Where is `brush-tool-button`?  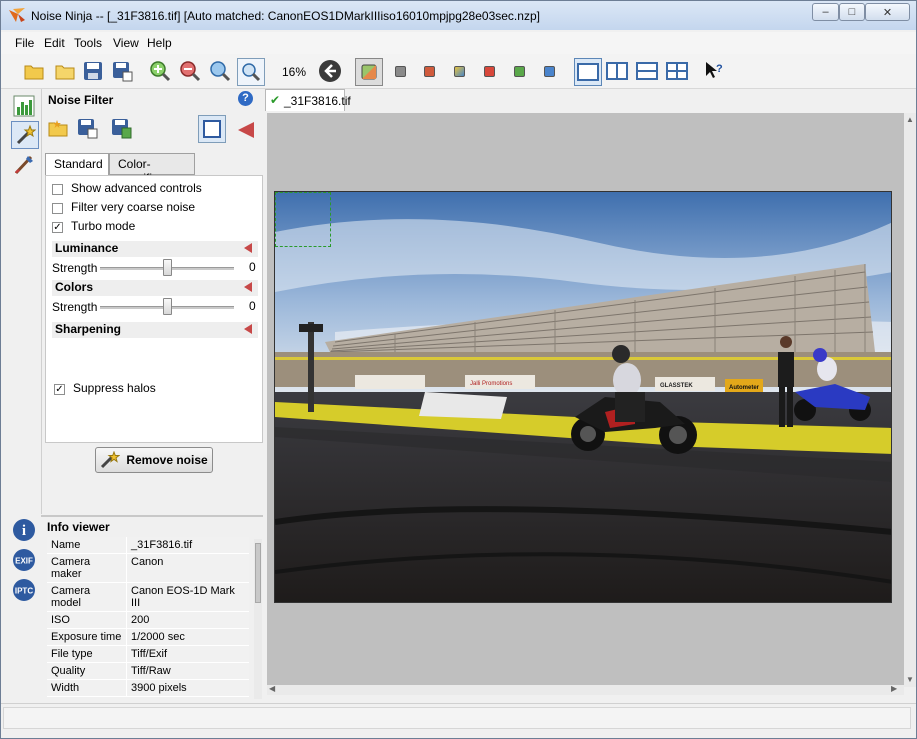
brush-tool-button is located at coordinates (24, 164).